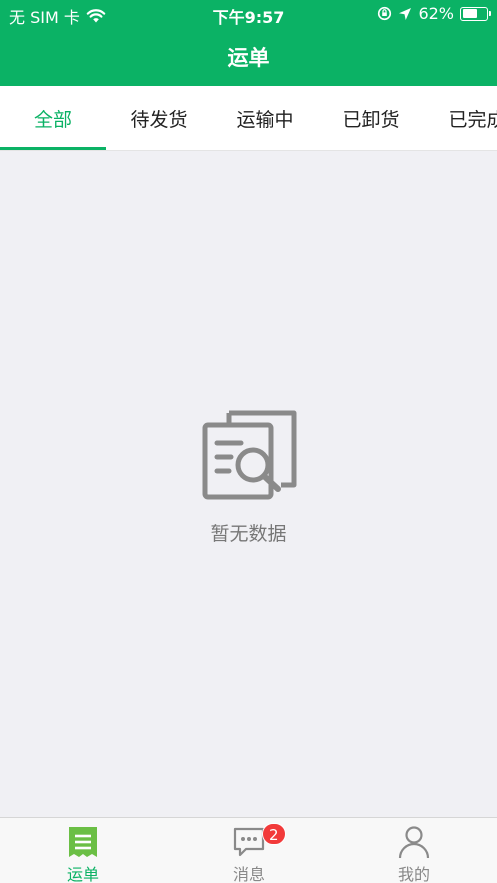 This screenshot has height=883, width=497. What do you see at coordinates (248, 58) in the screenshot?
I see `page-title: 运单` at bounding box center [248, 58].